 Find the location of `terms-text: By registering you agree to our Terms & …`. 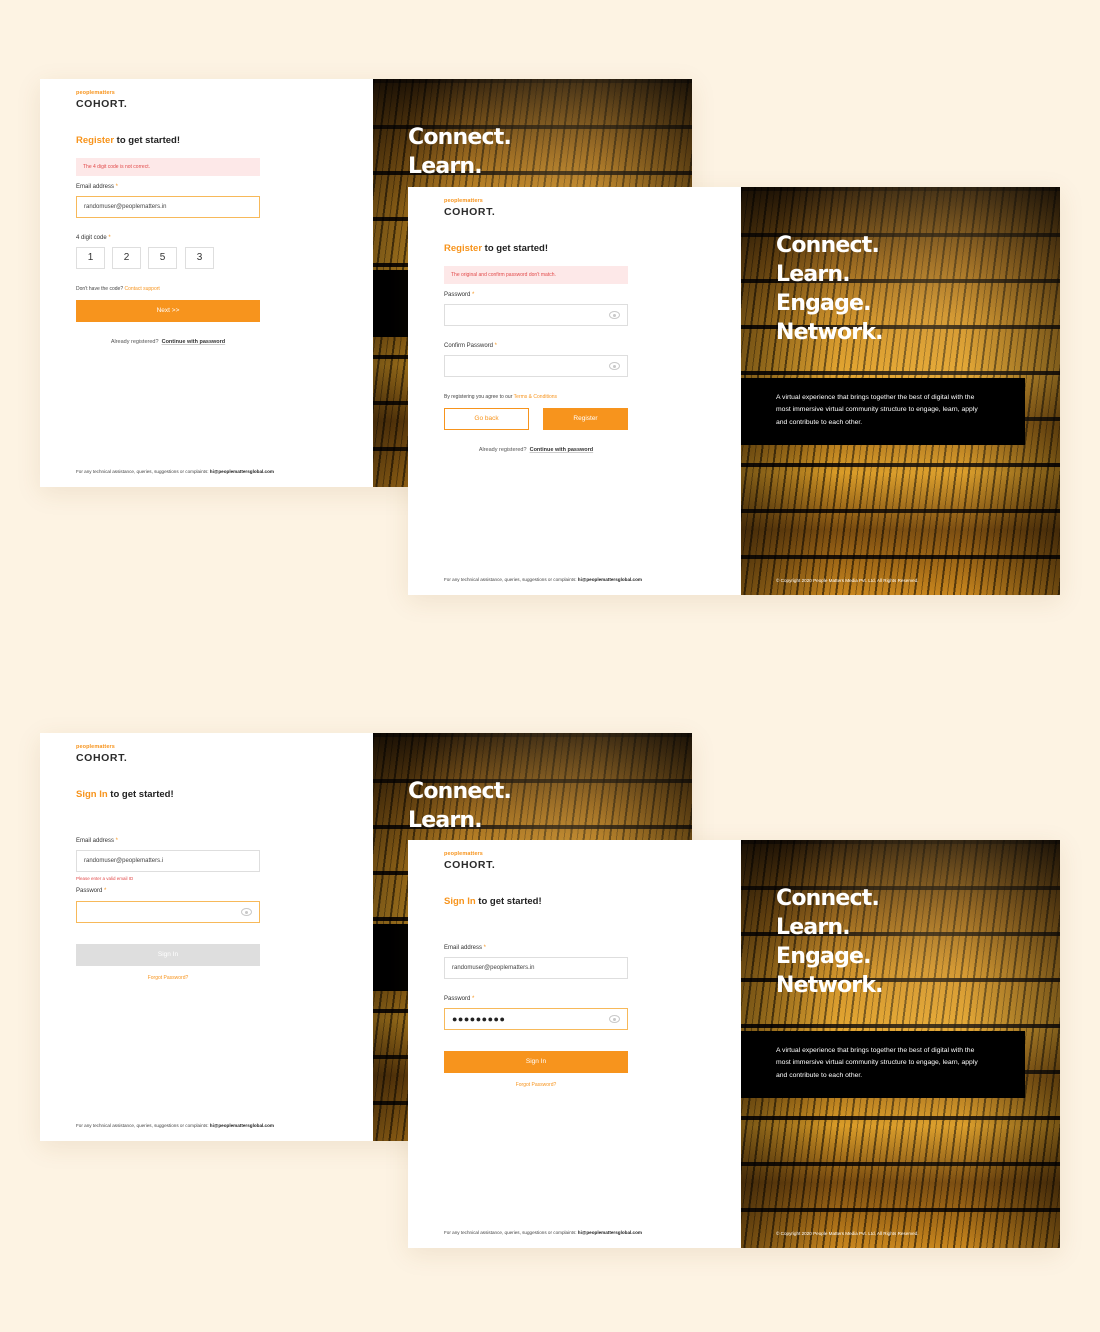

terms-text: By registering you agree to our Terms & … is located at coordinates (501, 397).